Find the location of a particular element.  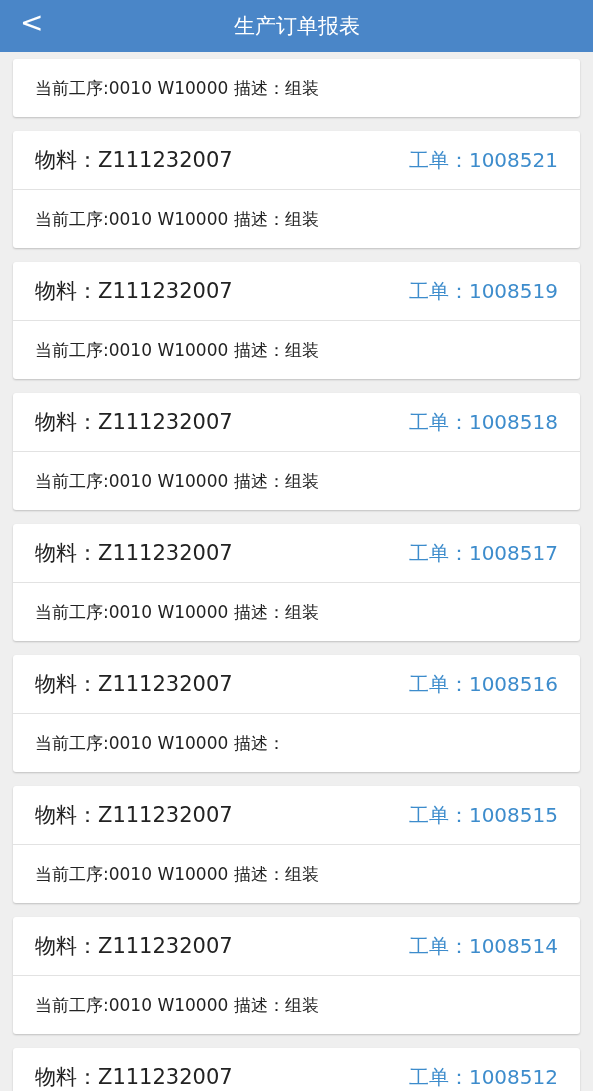

order-number: 工单：1008514 is located at coordinates (483, 946).